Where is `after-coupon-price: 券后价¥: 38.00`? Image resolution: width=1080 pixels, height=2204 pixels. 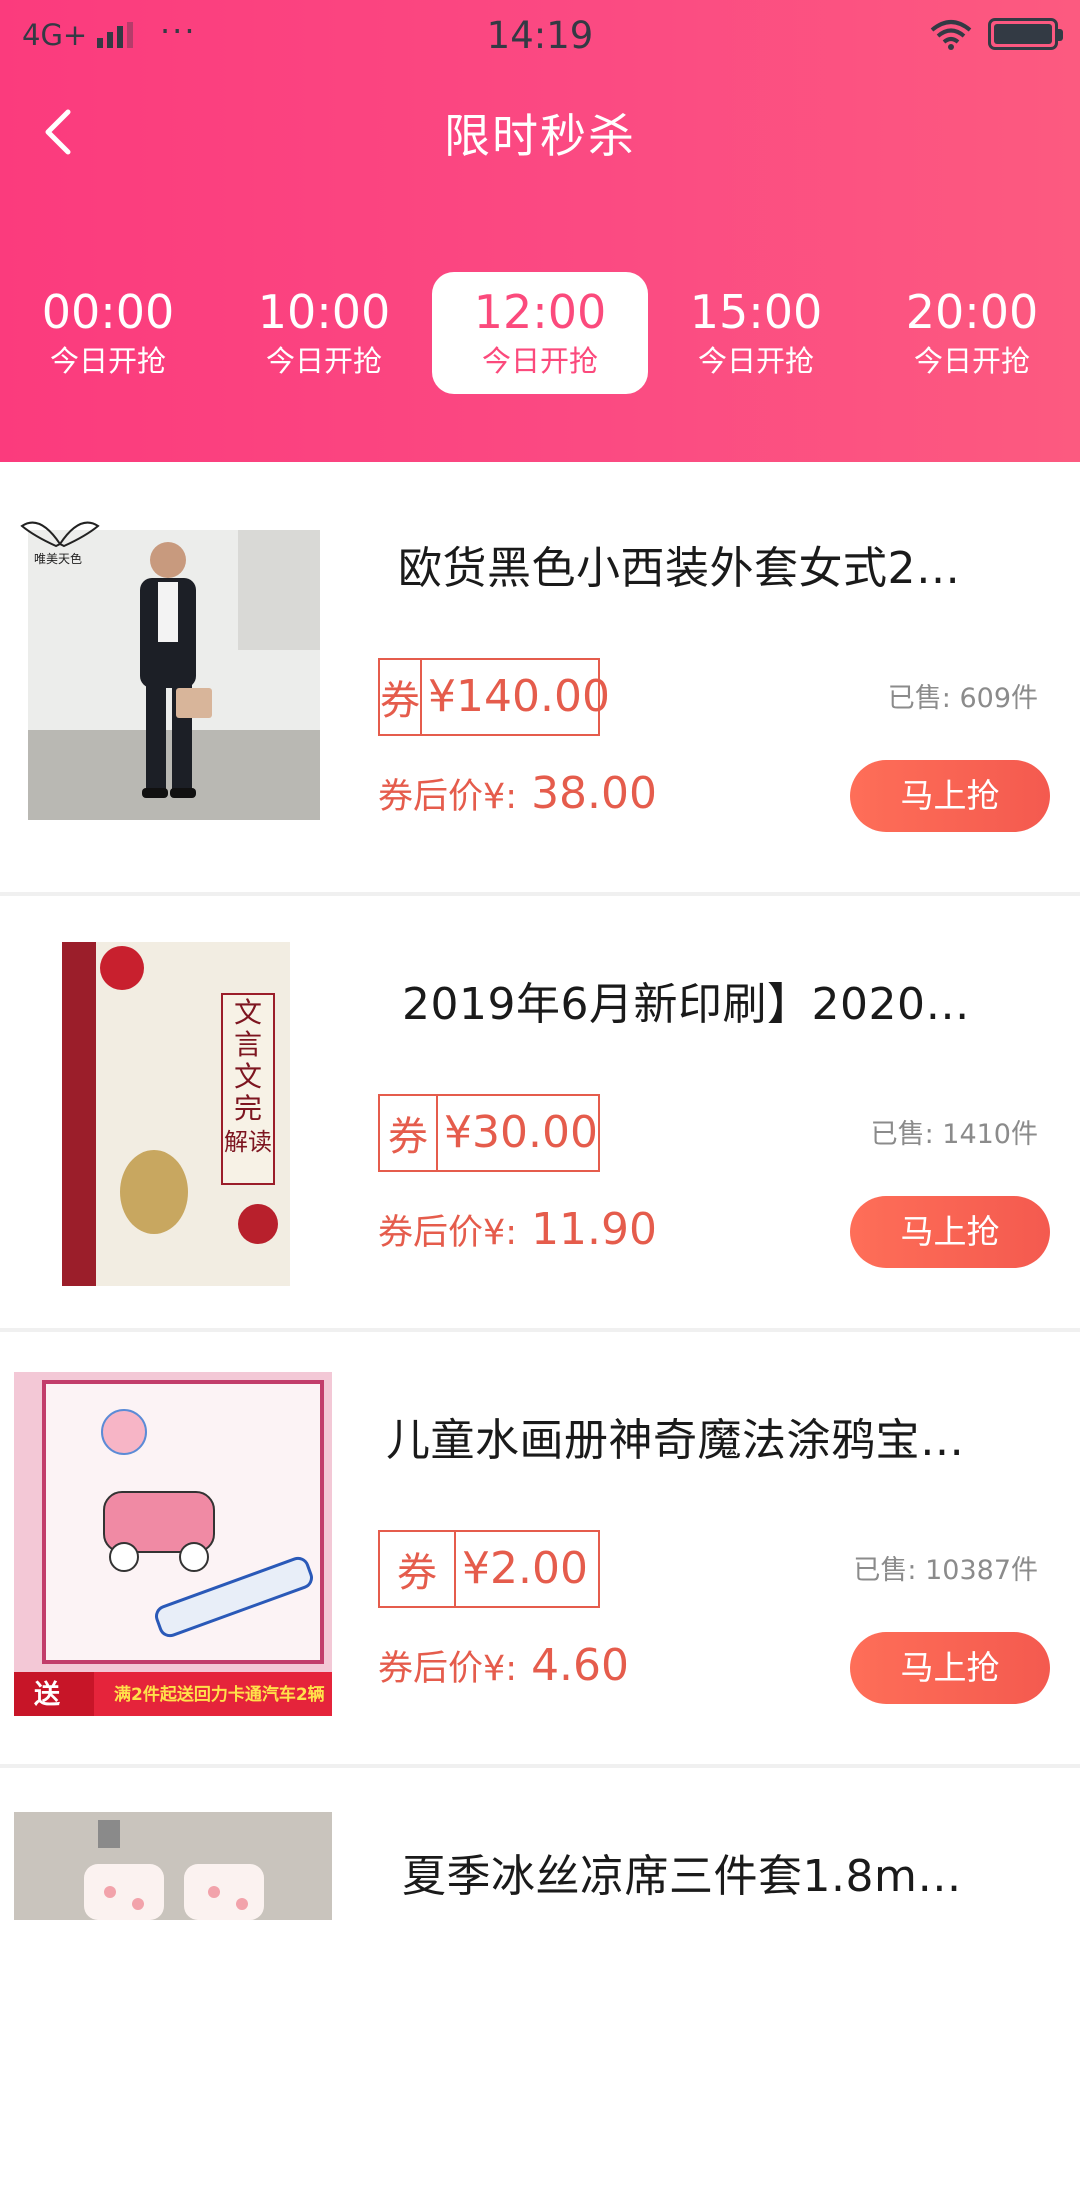
after-coupon-price: 券后价¥: 38.00 is located at coordinates (517, 793).